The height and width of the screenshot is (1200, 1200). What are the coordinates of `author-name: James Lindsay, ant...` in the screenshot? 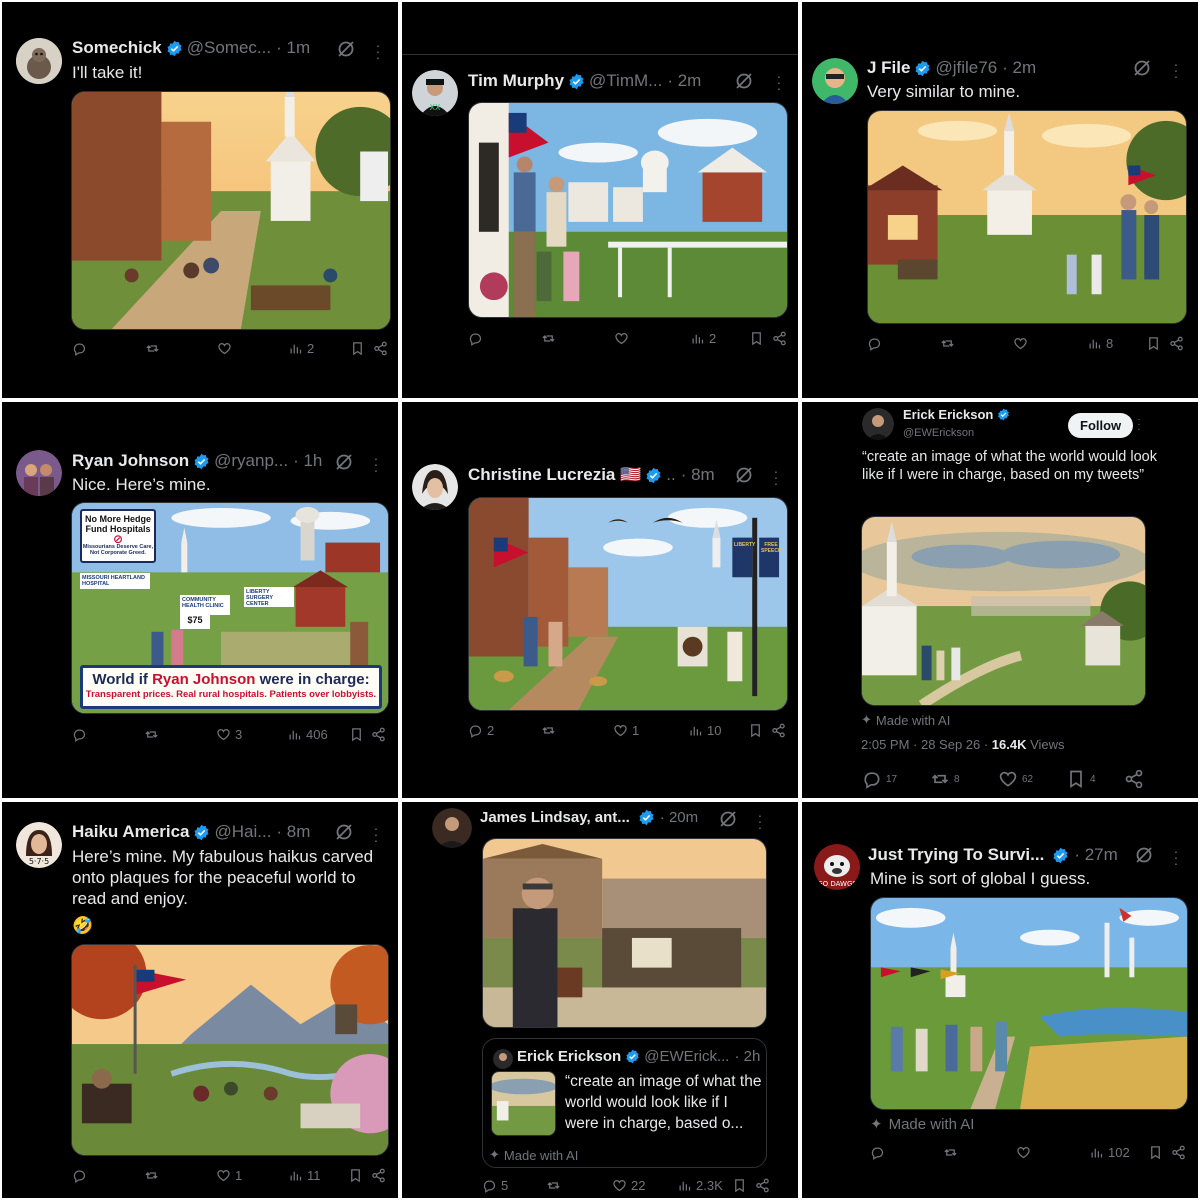 It's located at (555, 817).